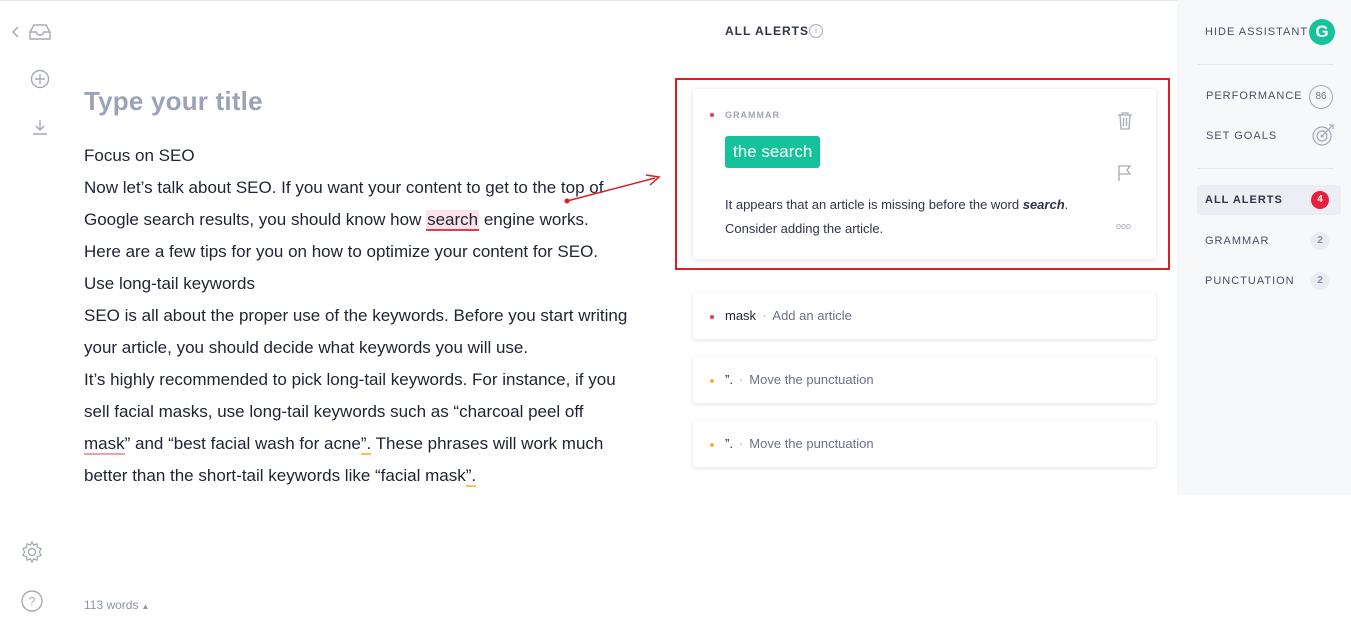  I want to click on alert-description: Add an article, so click(812, 315).